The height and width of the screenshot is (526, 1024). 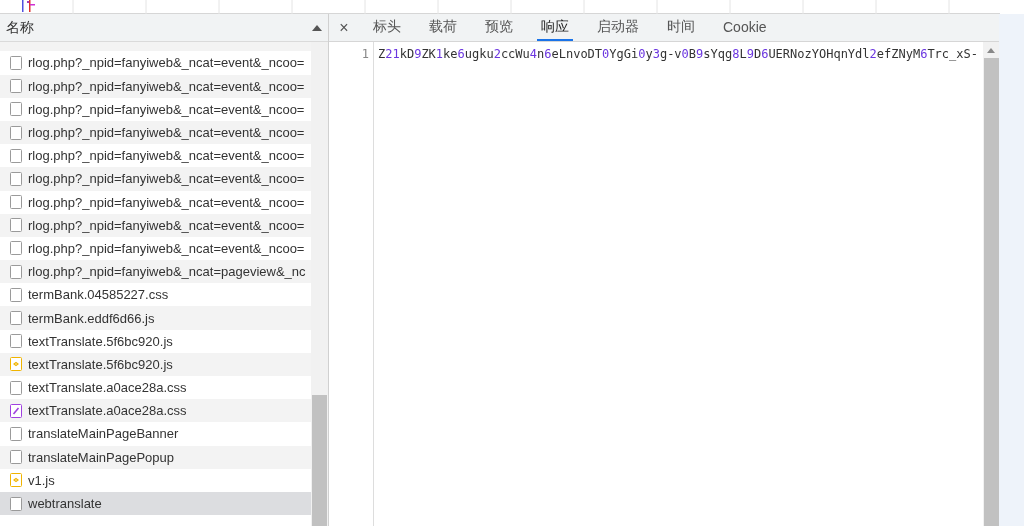 What do you see at coordinates (103, 434) in the screenshot?
I see `request-name: translateMainPageBanner` at bounding box center [103, 434].